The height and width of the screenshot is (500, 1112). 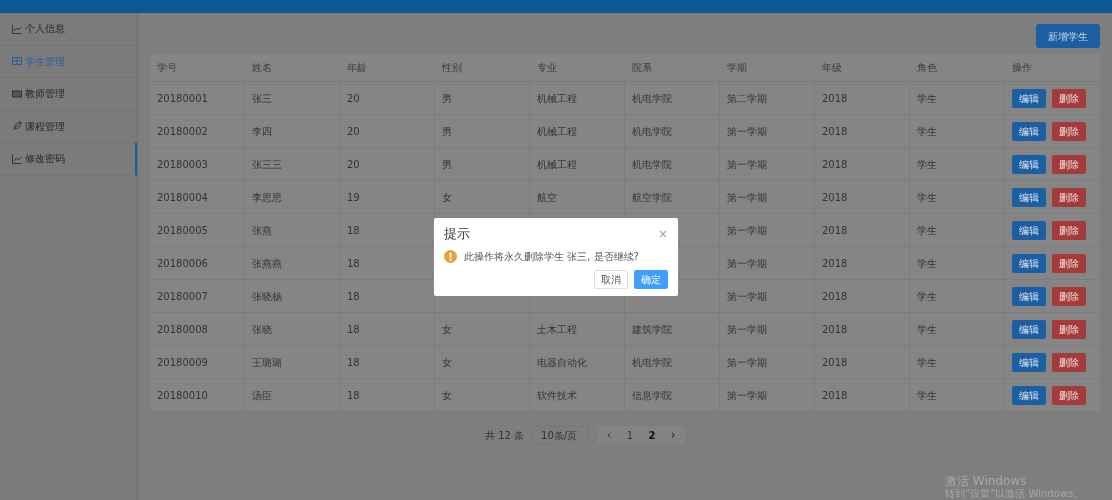 I want to click on next-page-button: ›, so click(x=673, y=435).